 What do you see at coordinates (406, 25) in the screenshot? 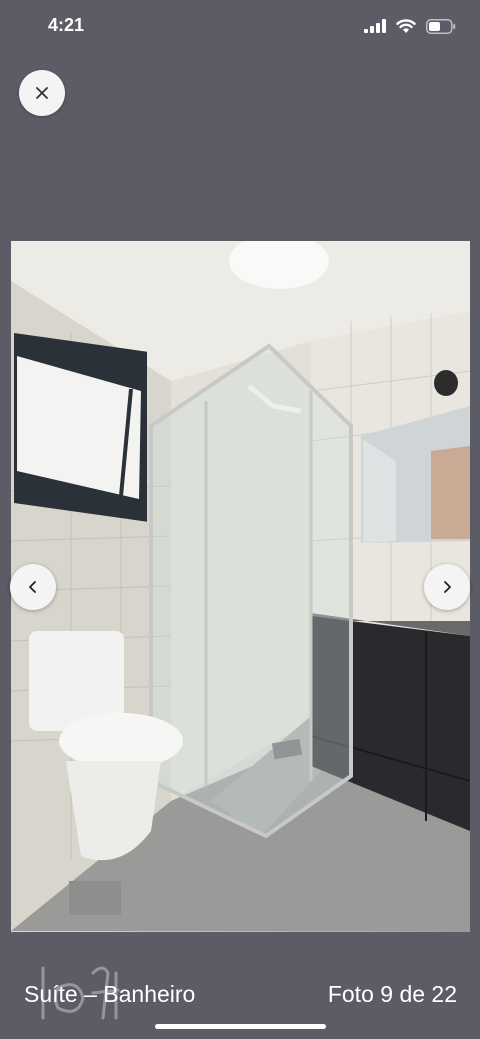
I see `wifi-icon` at bounding box center [406, 25].